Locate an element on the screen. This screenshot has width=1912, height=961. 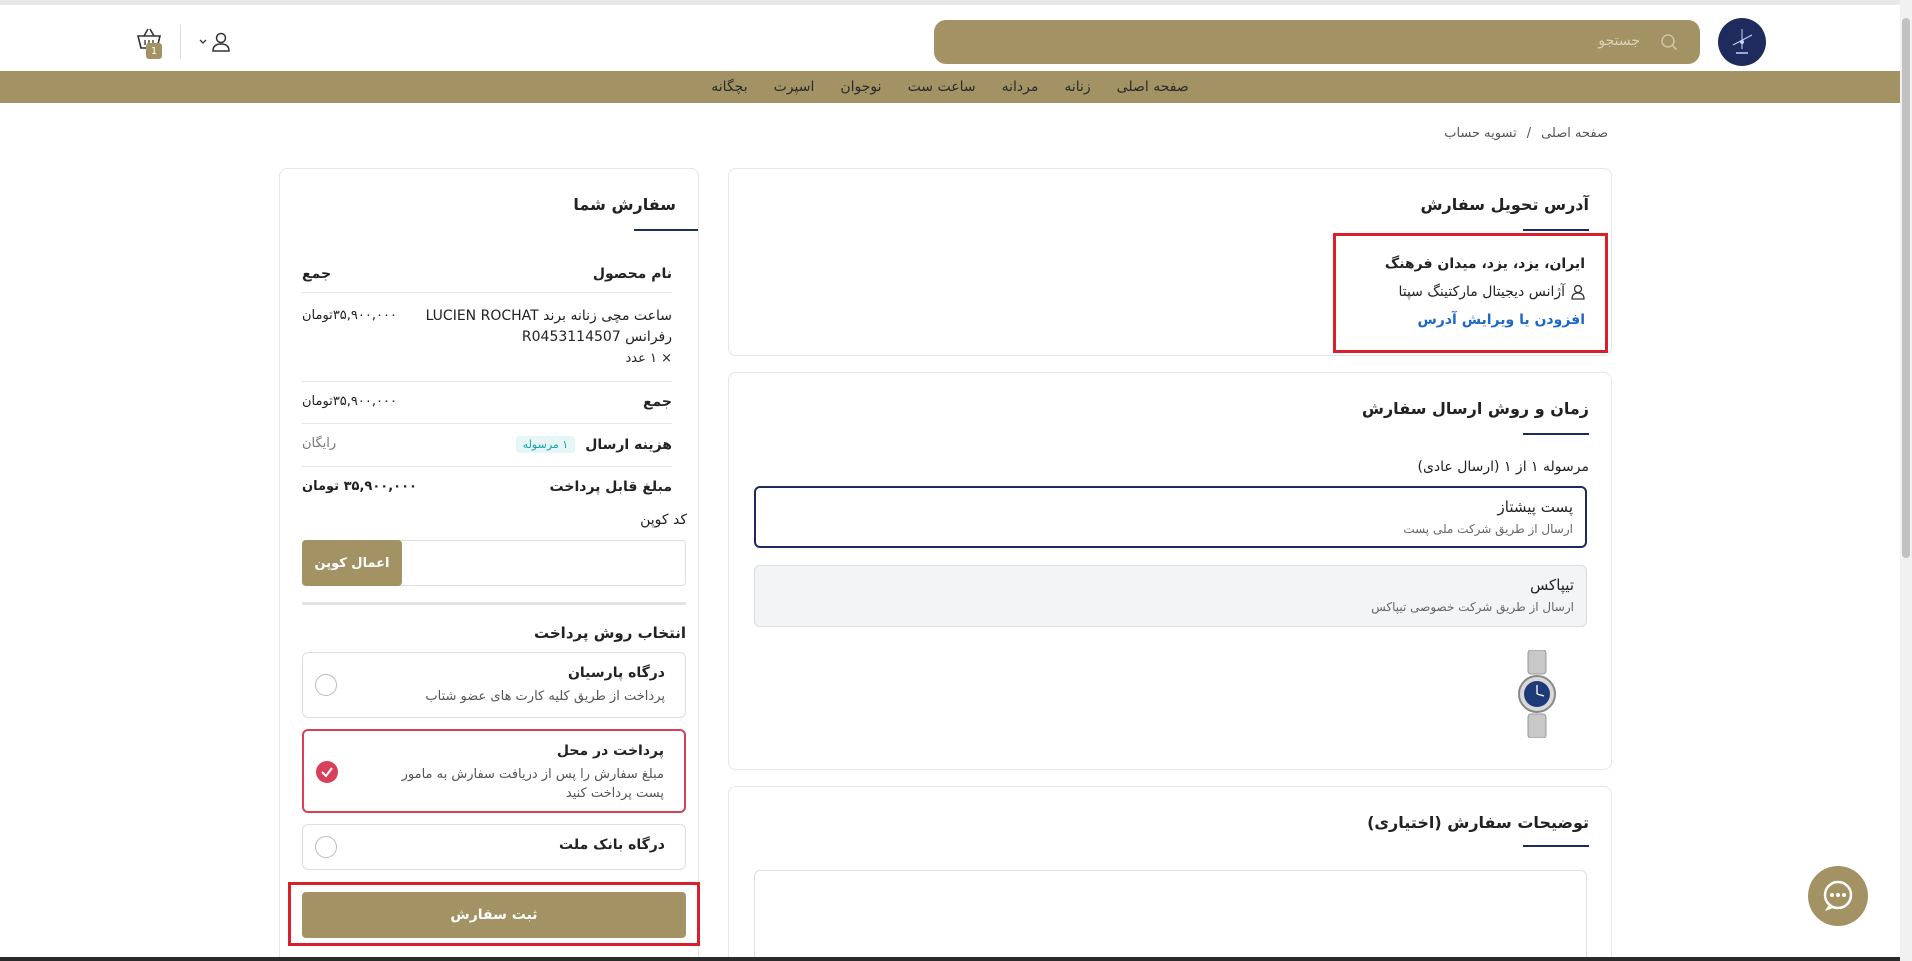
subtotal-row: جمع ۳۵,۹۰۰,۰۰۰تومان is located at coordinates (487, 402).